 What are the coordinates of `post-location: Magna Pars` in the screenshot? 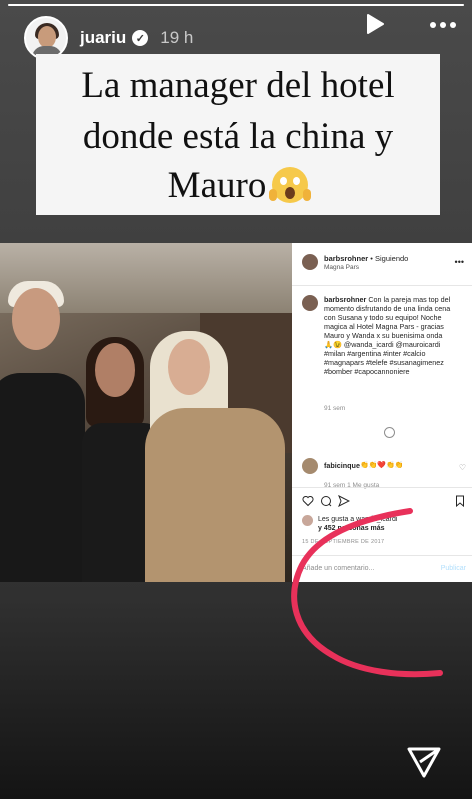 It's located at (342, 267).